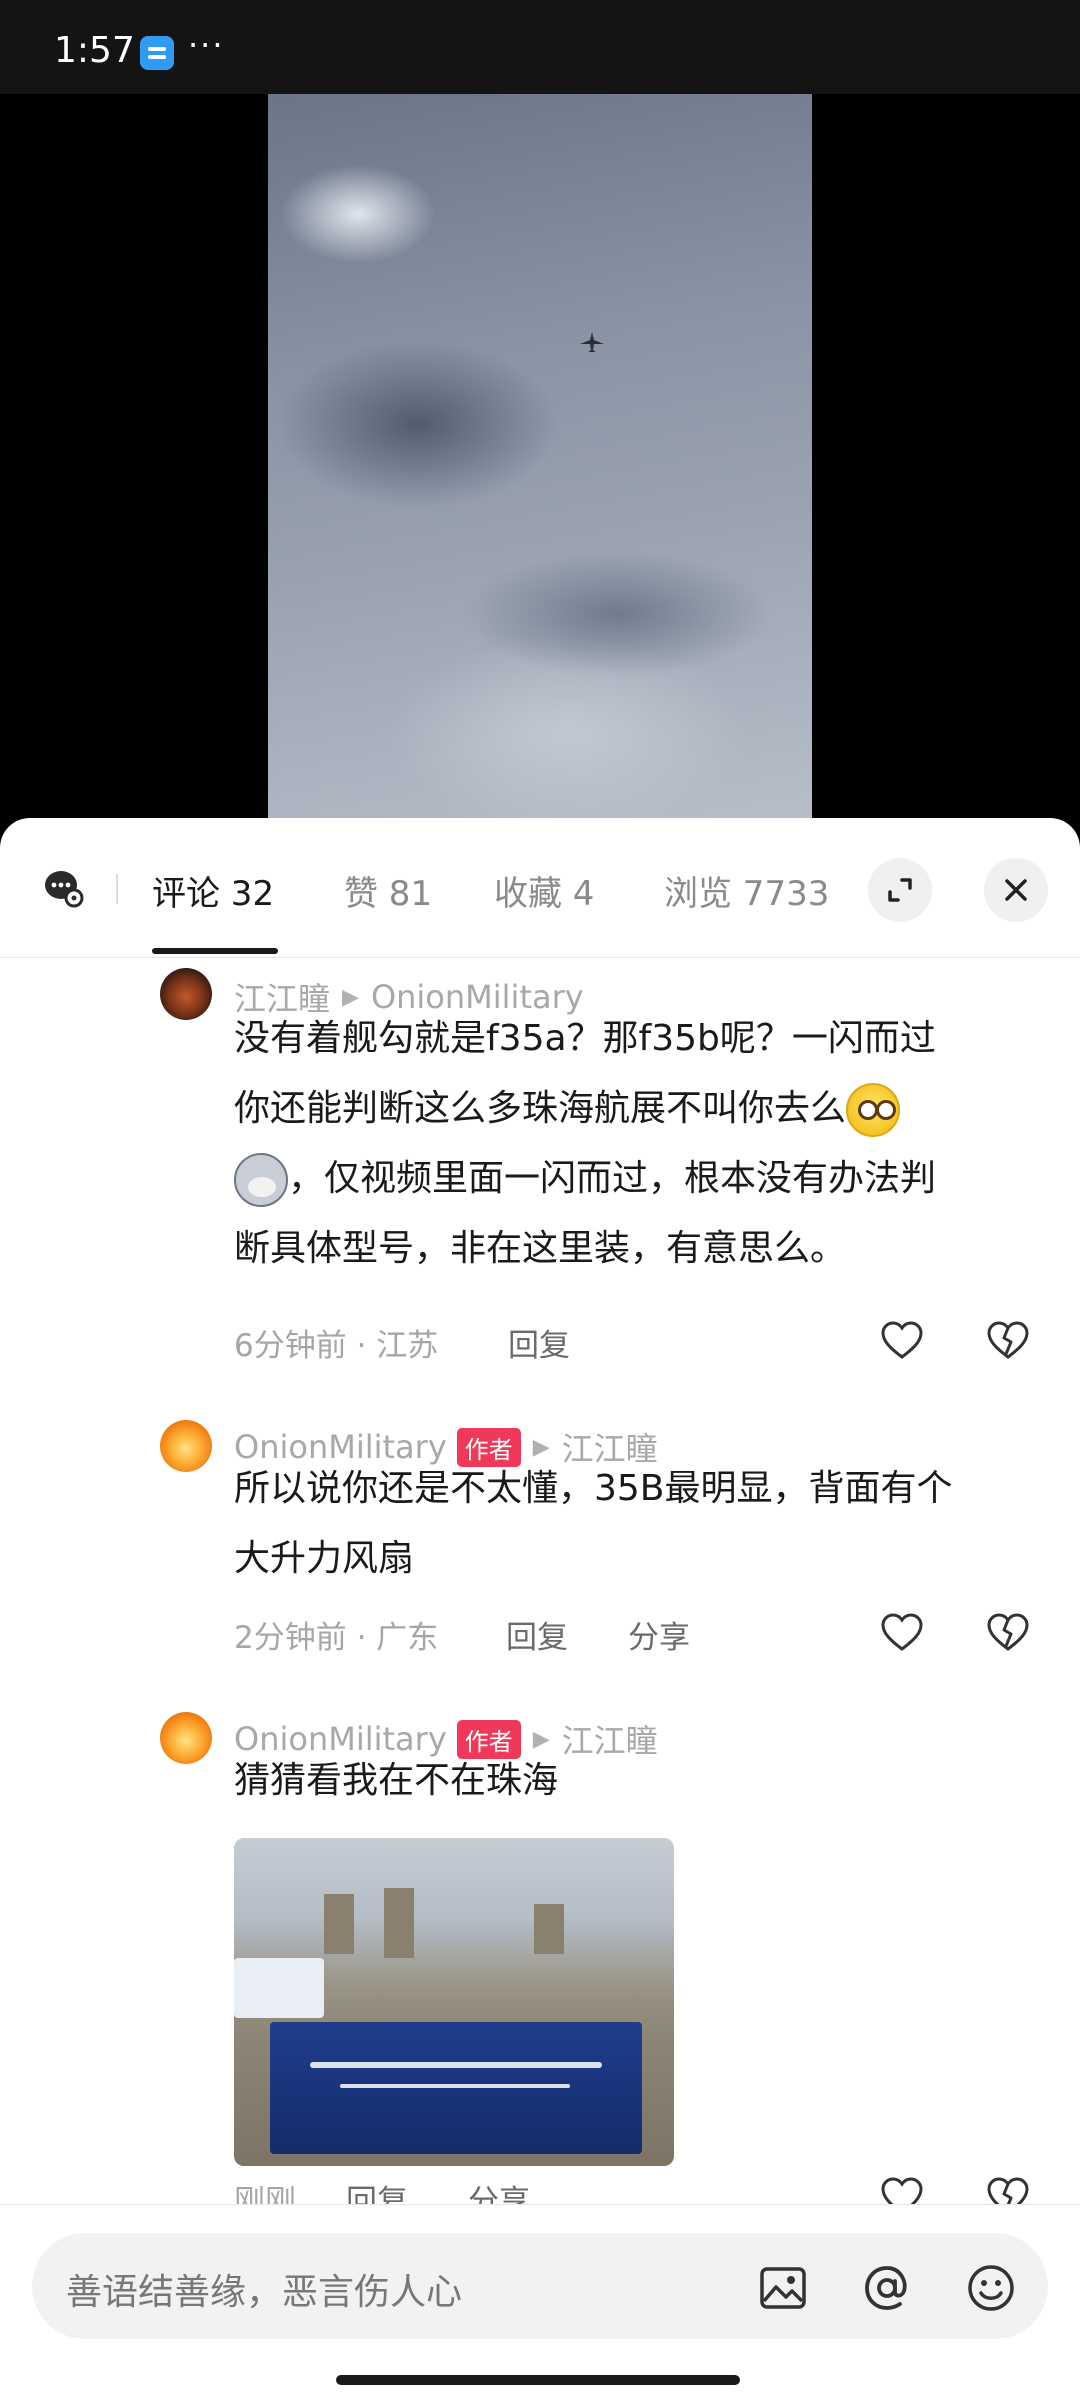 The width and height of the screenshot is (1080, 2400). Describe the element at coordinates (336, 1346) in the screenshot. I see `comment-time-location: 6分钟前 · 江苏` at that location.